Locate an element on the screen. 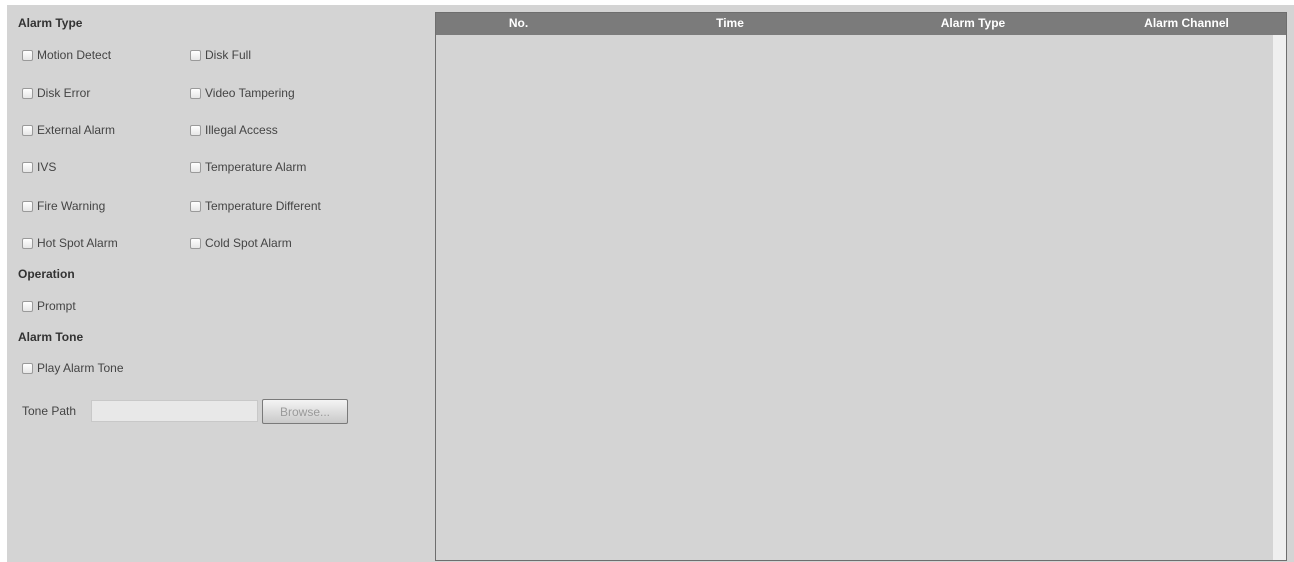 The height and width of the screenshot is (562, 1294). temperature-different-checkbox: Temperature Different is located at coordinates (255, 206).